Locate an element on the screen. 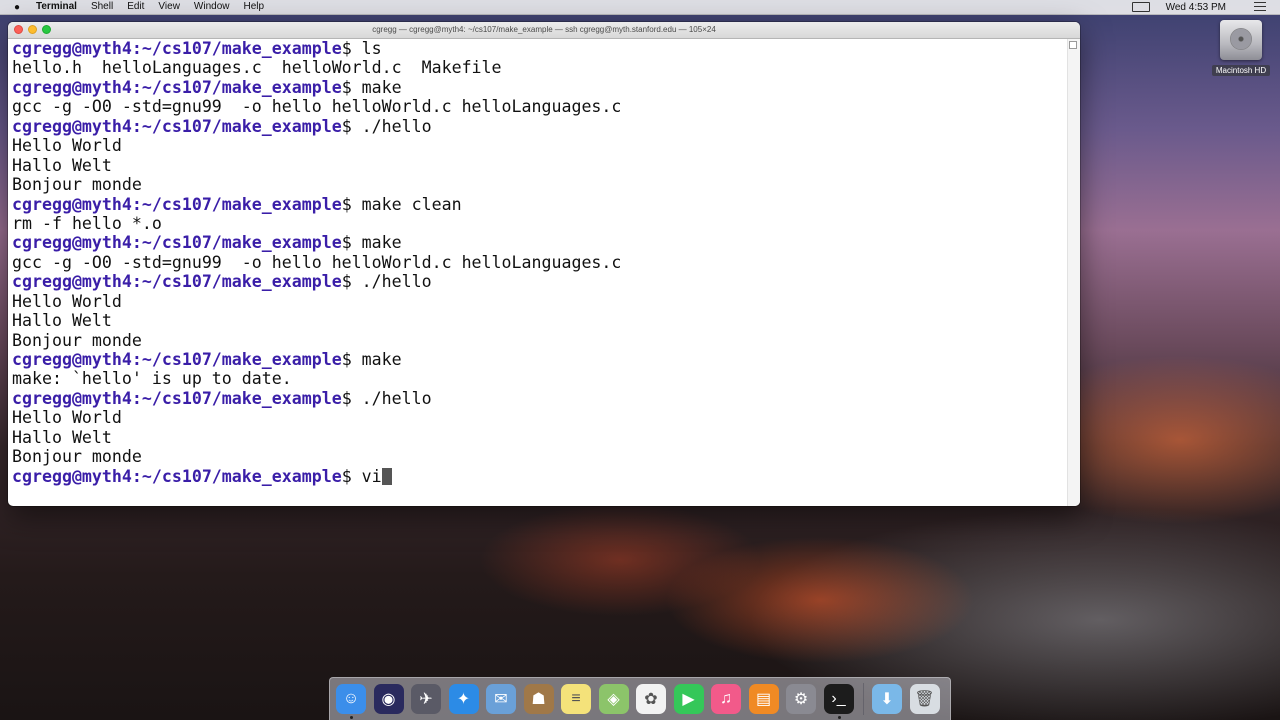 The width and height of the screenshot is (1280, 720). output-text: make: `hello' is up to date. is located at coordinates (152, 379).